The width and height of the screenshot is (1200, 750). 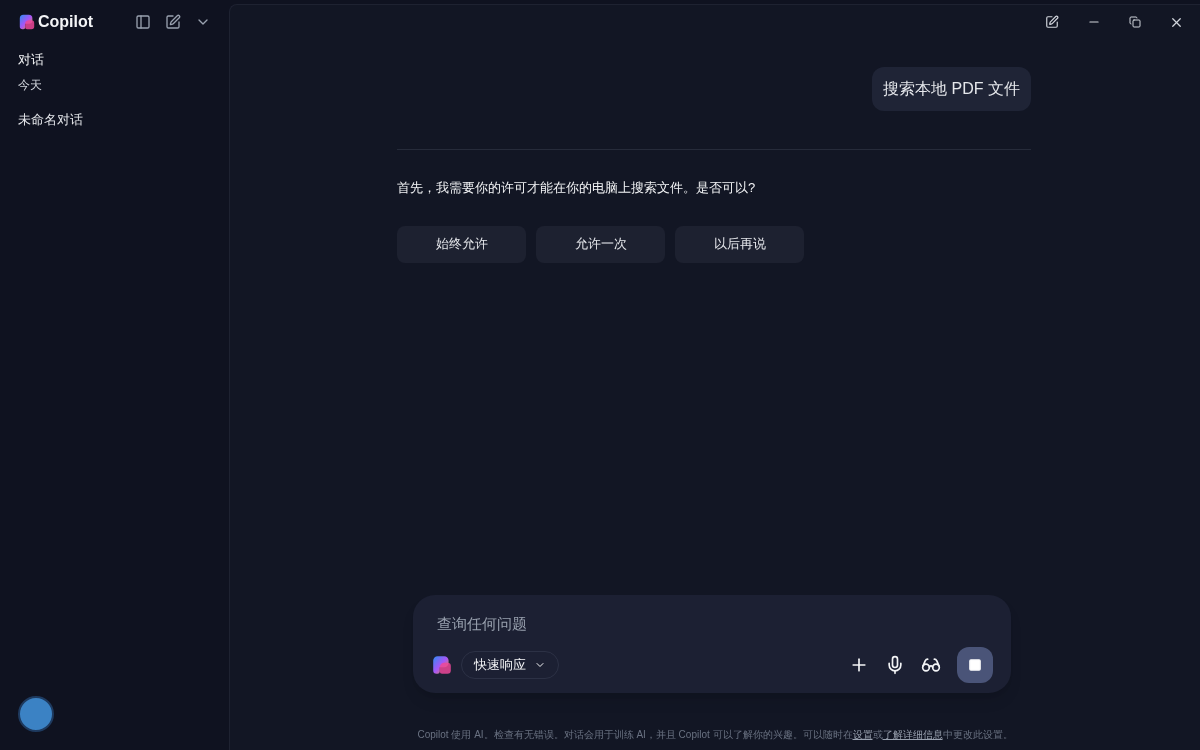 I want to click on microphone-icon, so click(x=895, y=665).